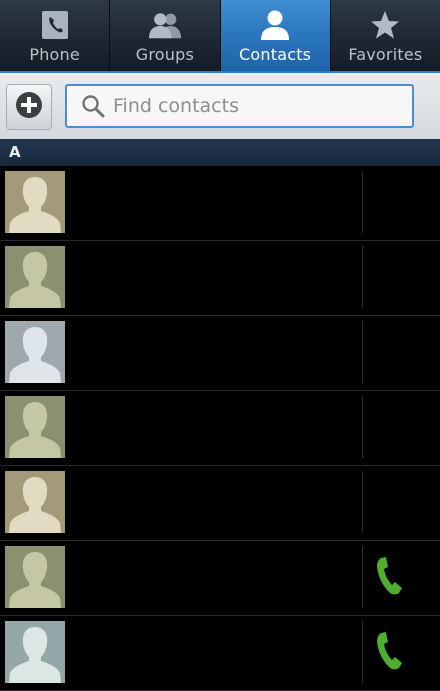 This screenshot has height=691, width=440. I want to click on tab-label: Contacts, so click(275, 54).